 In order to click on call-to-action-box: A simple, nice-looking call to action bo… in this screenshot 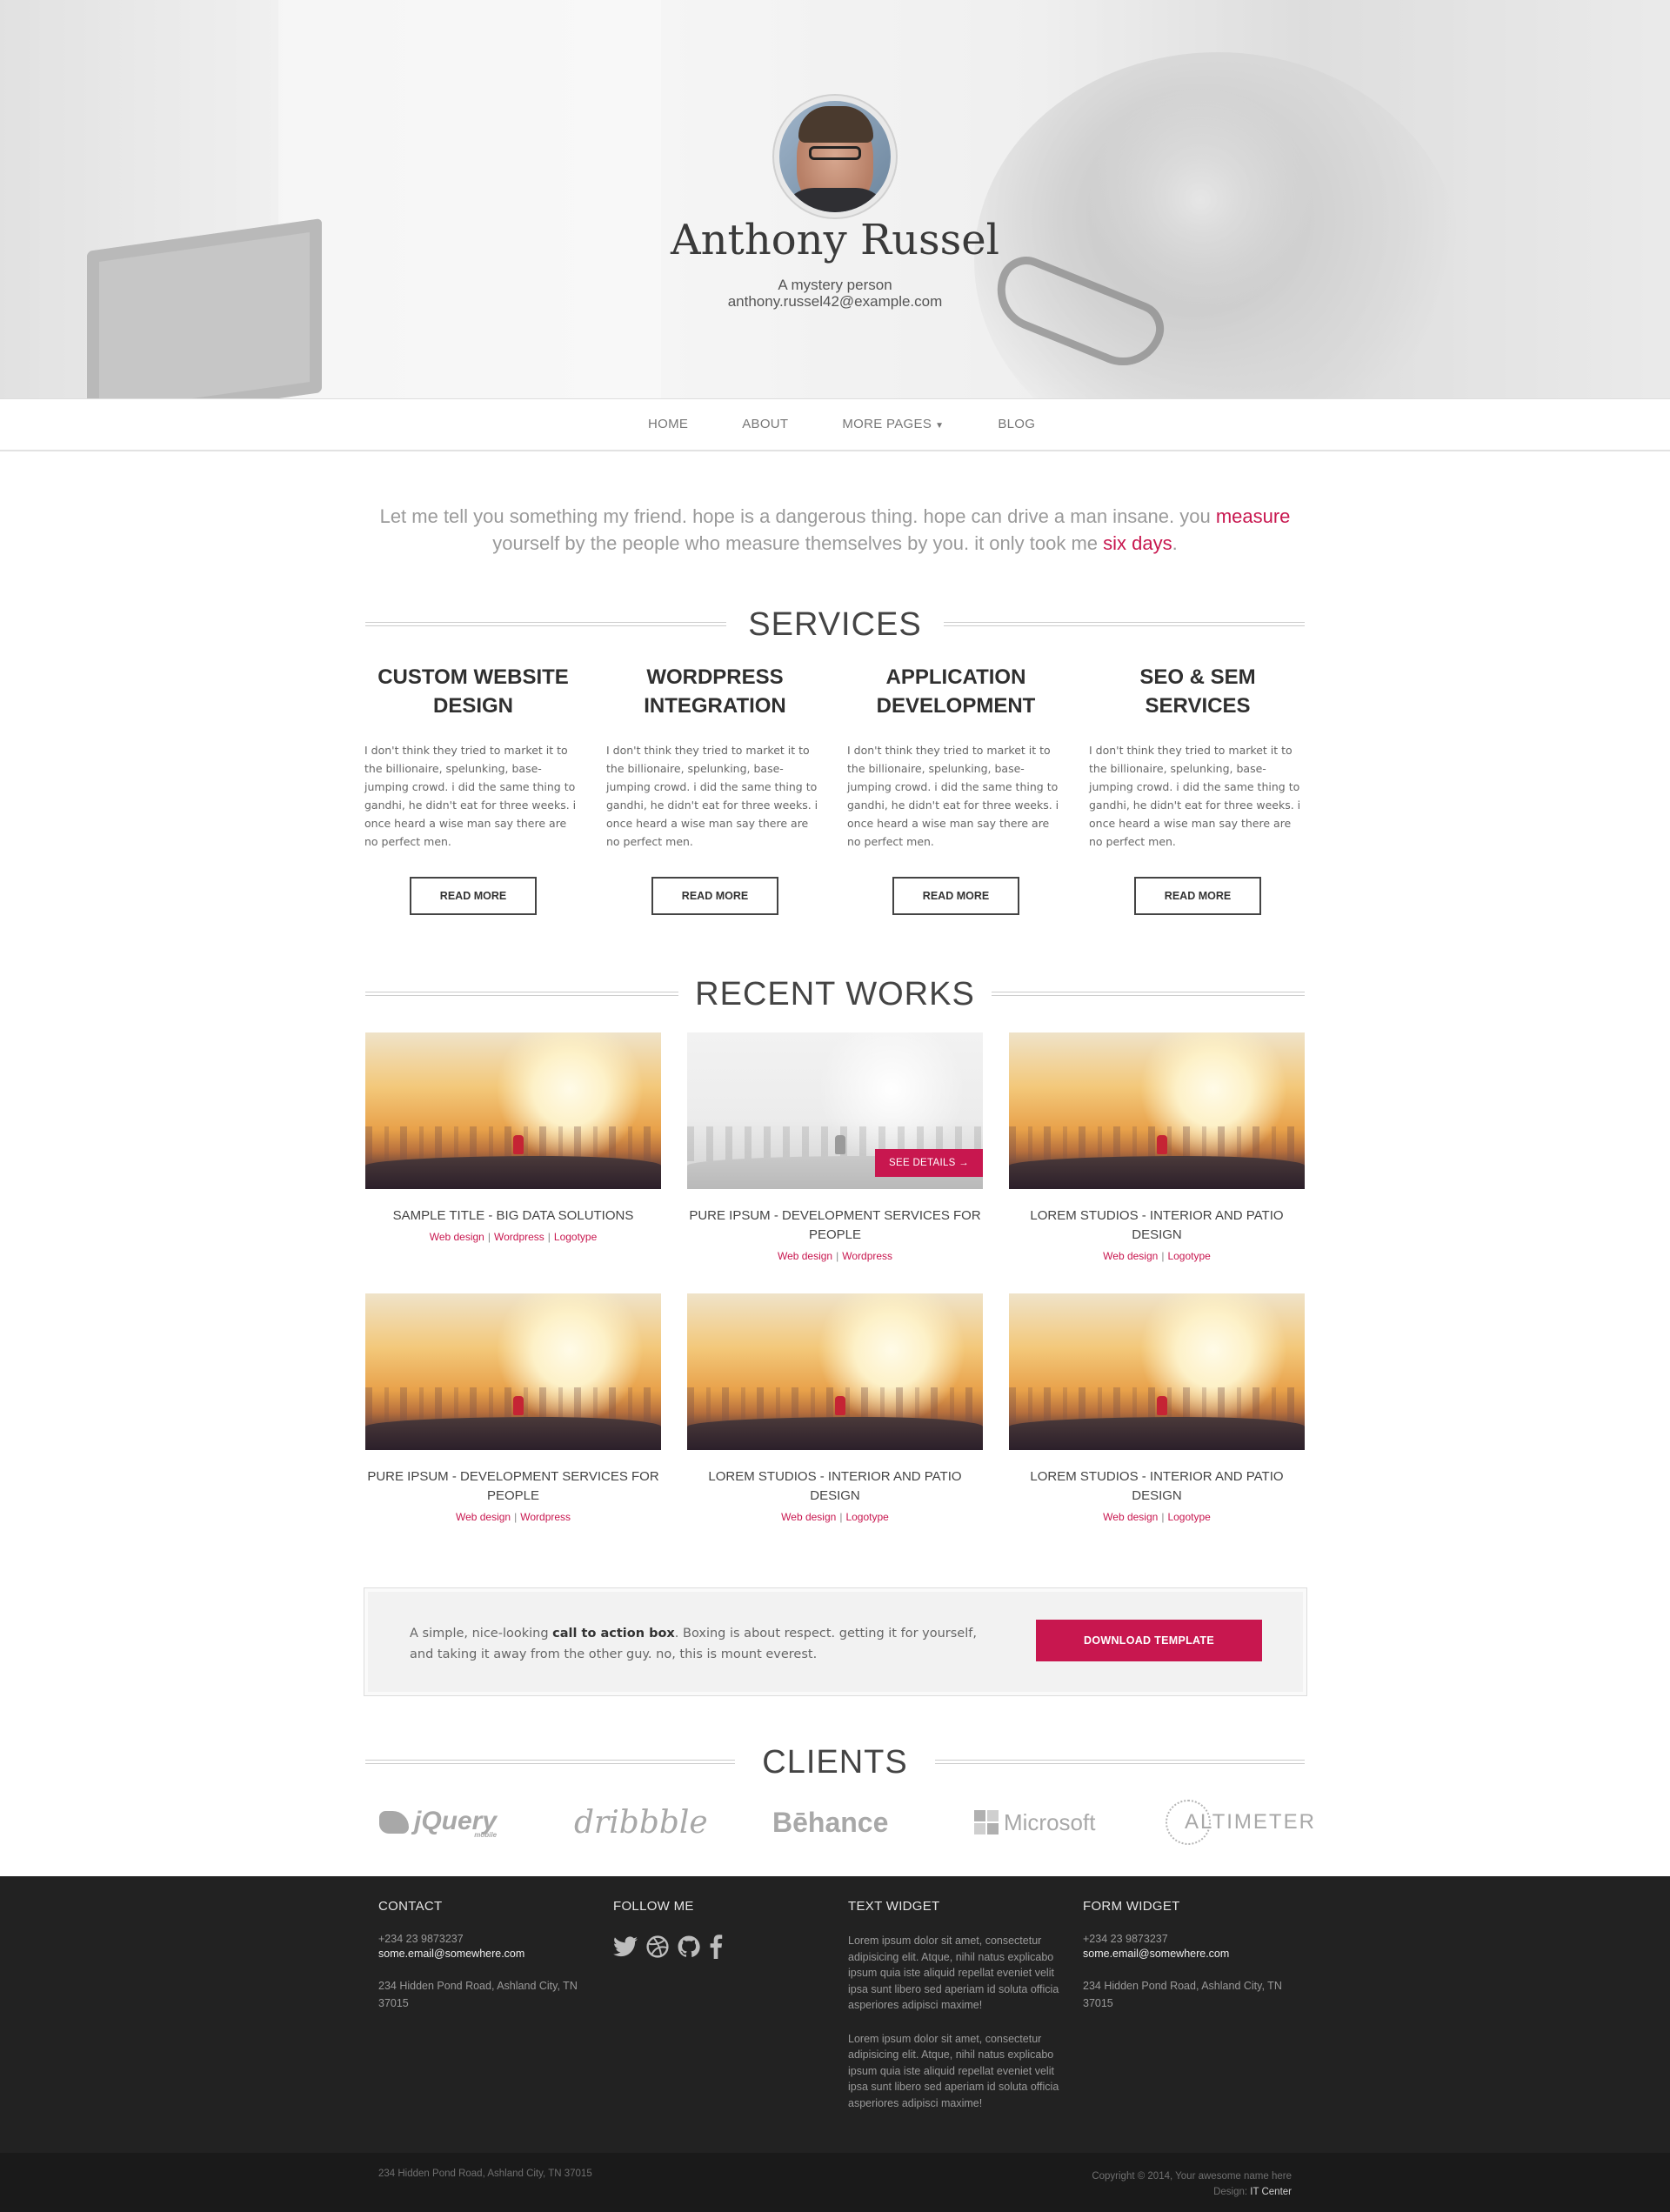, I will do `click(835, 1641)`.